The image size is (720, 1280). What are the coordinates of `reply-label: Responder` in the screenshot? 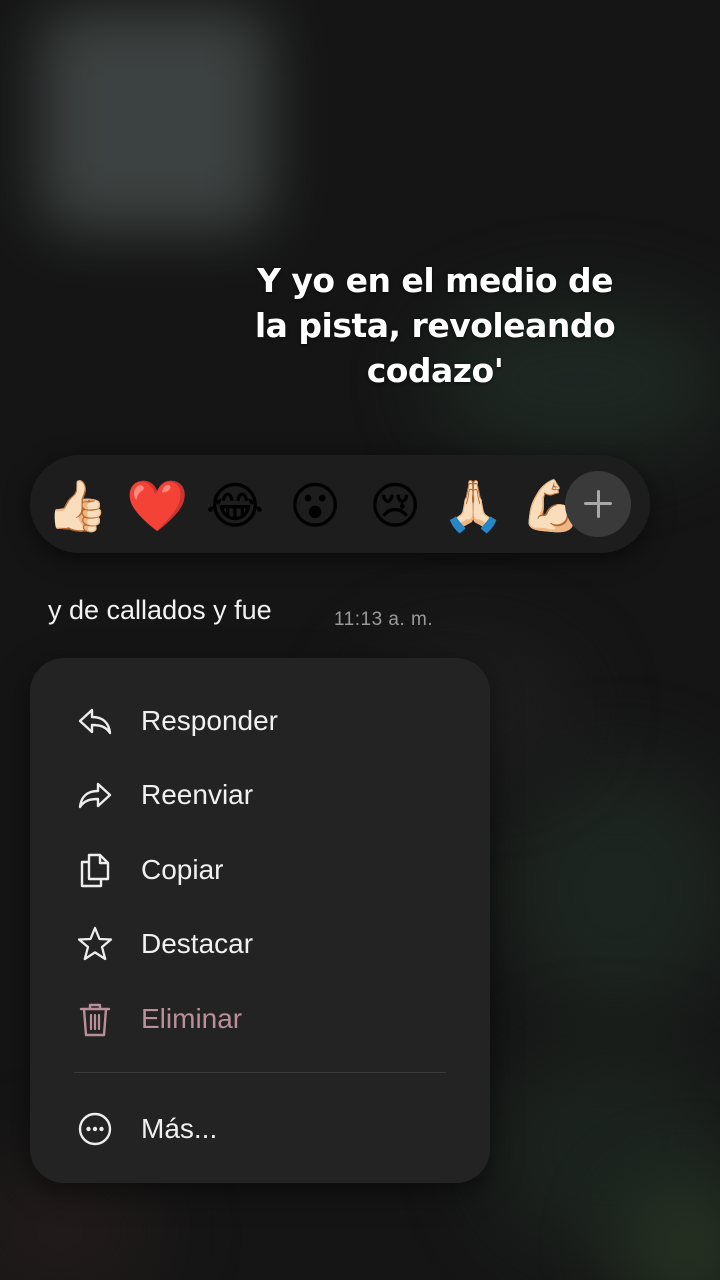 It's located at (209, 720).